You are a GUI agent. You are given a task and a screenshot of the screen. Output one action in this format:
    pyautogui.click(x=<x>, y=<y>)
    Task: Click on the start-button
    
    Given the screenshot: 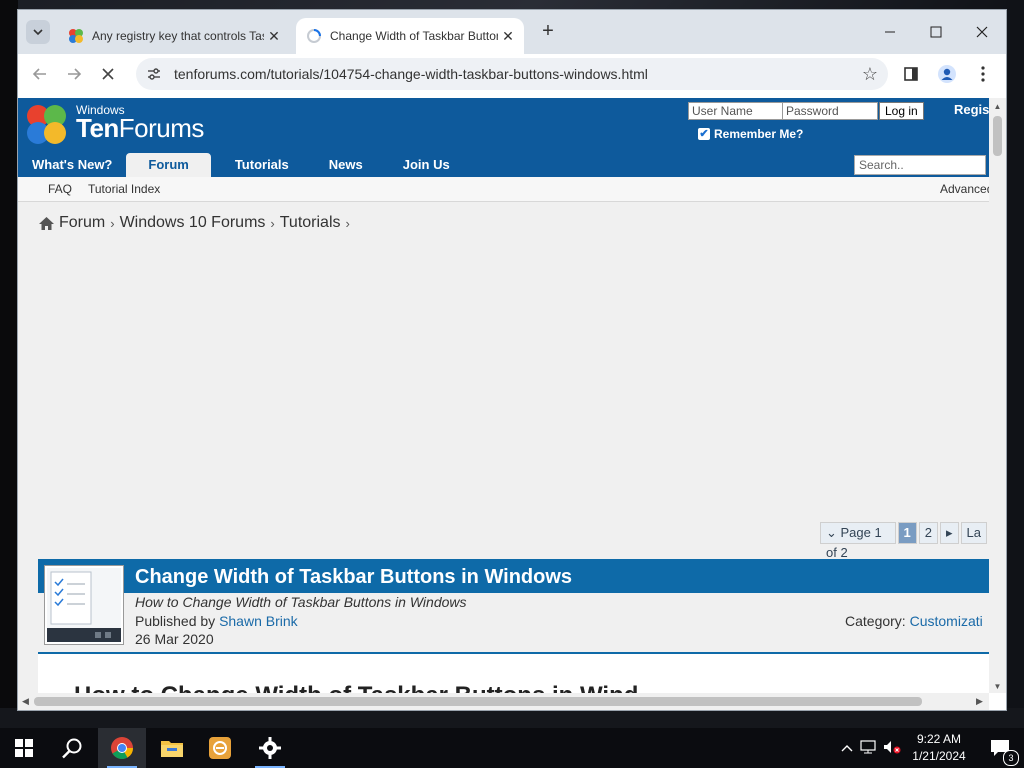 What is the action you would take?
    pyautogui.click(x=24, y=748)
    